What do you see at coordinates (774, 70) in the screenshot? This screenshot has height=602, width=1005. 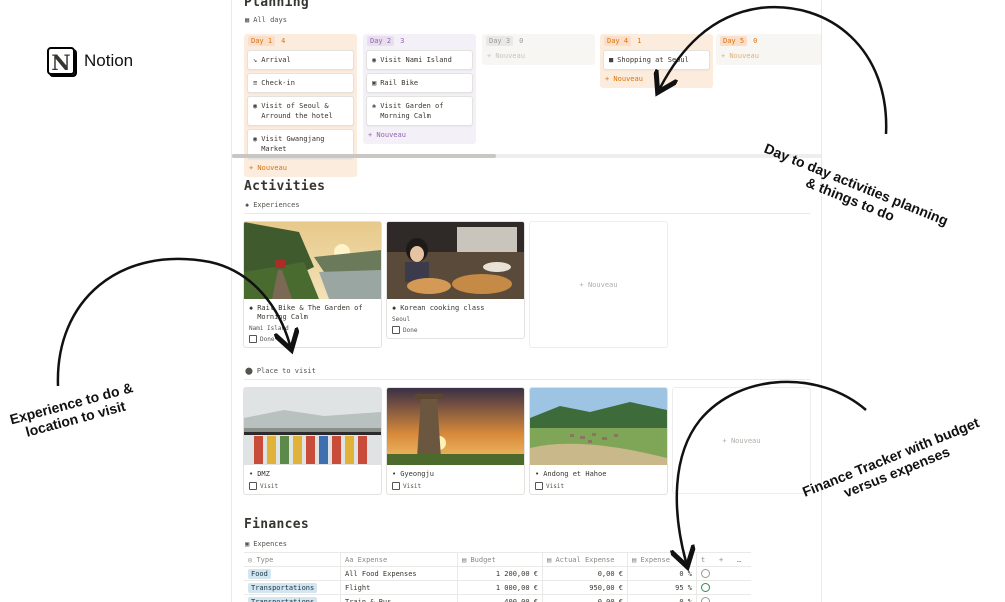 I see `planning-arrow` at bounding box center [774, 70].